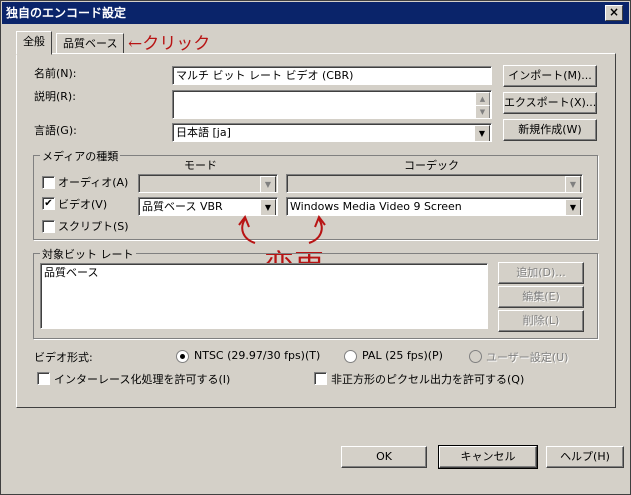 The image size is (631, 495). Describe the element at coordinates (332, 104) in the screenshot. I see `description-input: ▲ ▼` at that location.